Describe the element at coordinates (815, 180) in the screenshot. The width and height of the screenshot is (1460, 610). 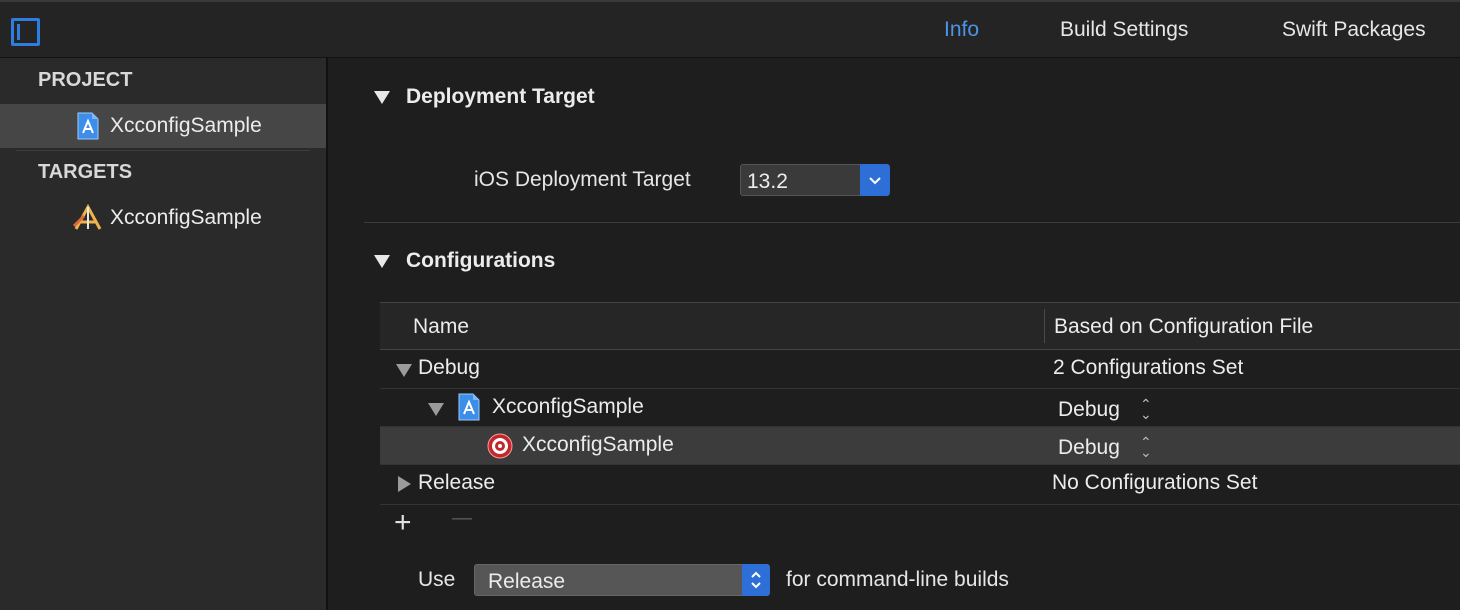
I see `ios-deployment-target-popup: 13.2` at that location.